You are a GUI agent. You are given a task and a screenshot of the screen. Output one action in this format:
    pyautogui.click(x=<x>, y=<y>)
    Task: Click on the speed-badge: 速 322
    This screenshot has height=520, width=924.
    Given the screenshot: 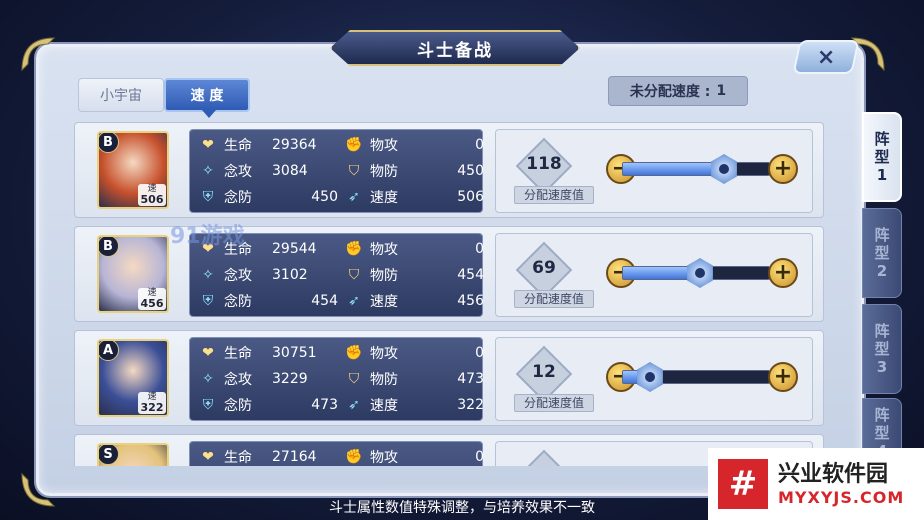 What is the action you would take?
    pyautogui.click(x=152, y=403)
    